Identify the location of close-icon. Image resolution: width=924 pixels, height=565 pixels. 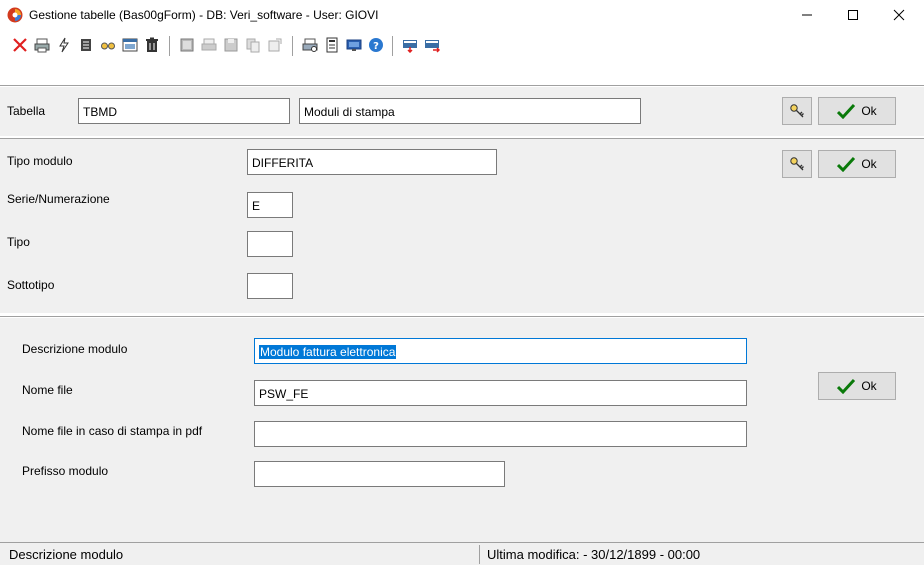
(899, 15).